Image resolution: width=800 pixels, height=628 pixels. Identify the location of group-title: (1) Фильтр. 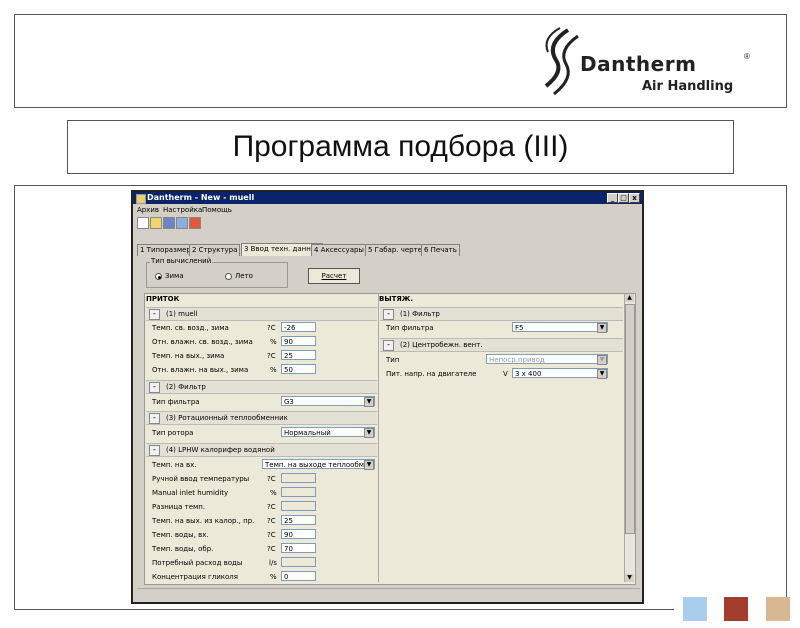
(420, 314).